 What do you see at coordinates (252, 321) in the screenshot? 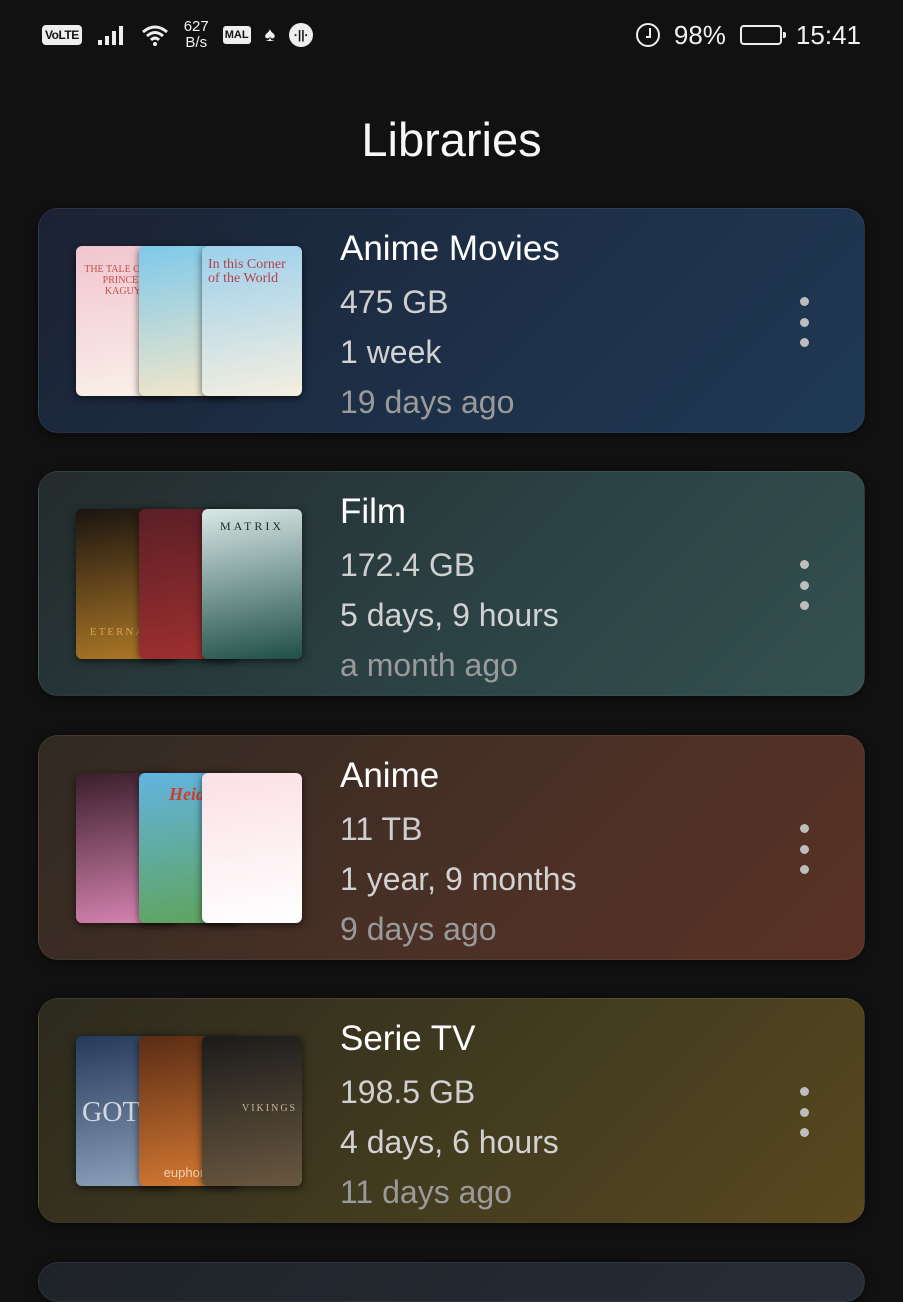
I see `poster-thumbnail: In this Corner of the World` at bounding box center [252, 321].